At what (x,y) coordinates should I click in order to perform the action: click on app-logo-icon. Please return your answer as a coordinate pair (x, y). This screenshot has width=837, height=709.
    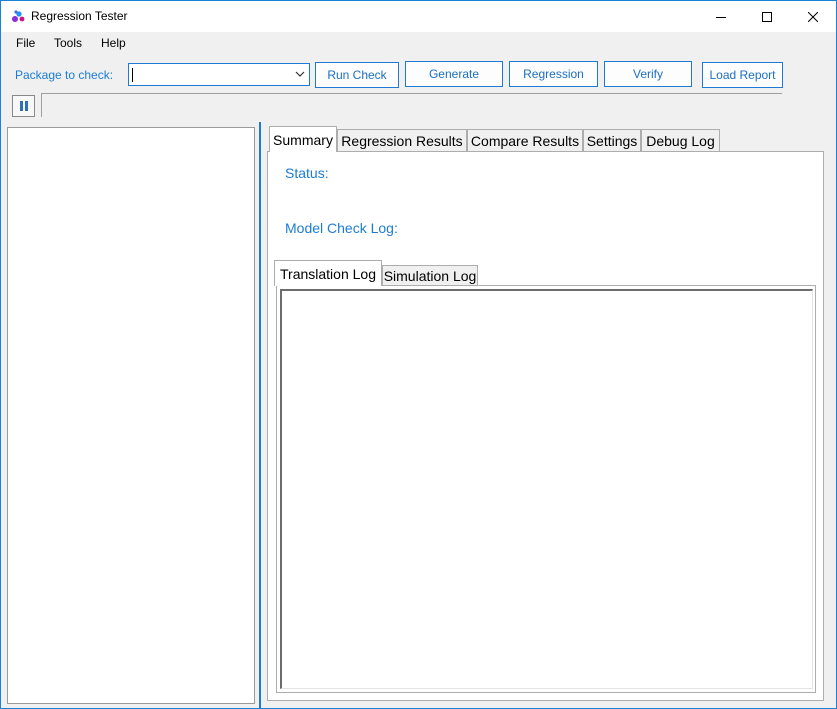
    Looking at the image, I should click on (18, 16).